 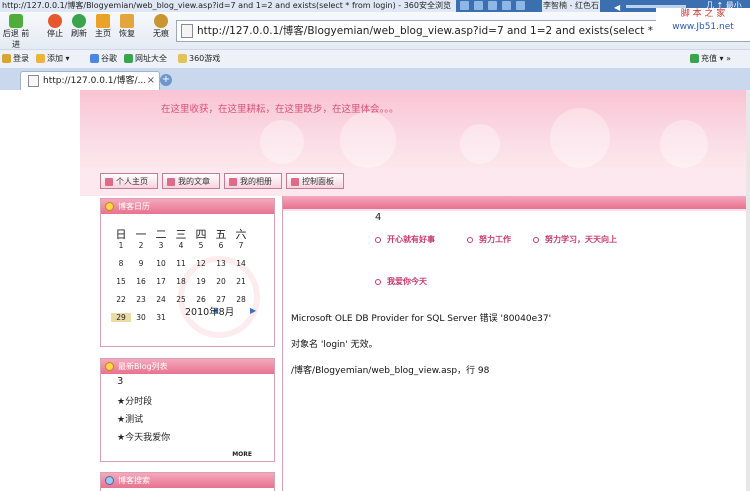 What do you see at coordinates (141, 299) in the screenshot?
I see `calendar-day: 23` at bounding box center [141, 299].